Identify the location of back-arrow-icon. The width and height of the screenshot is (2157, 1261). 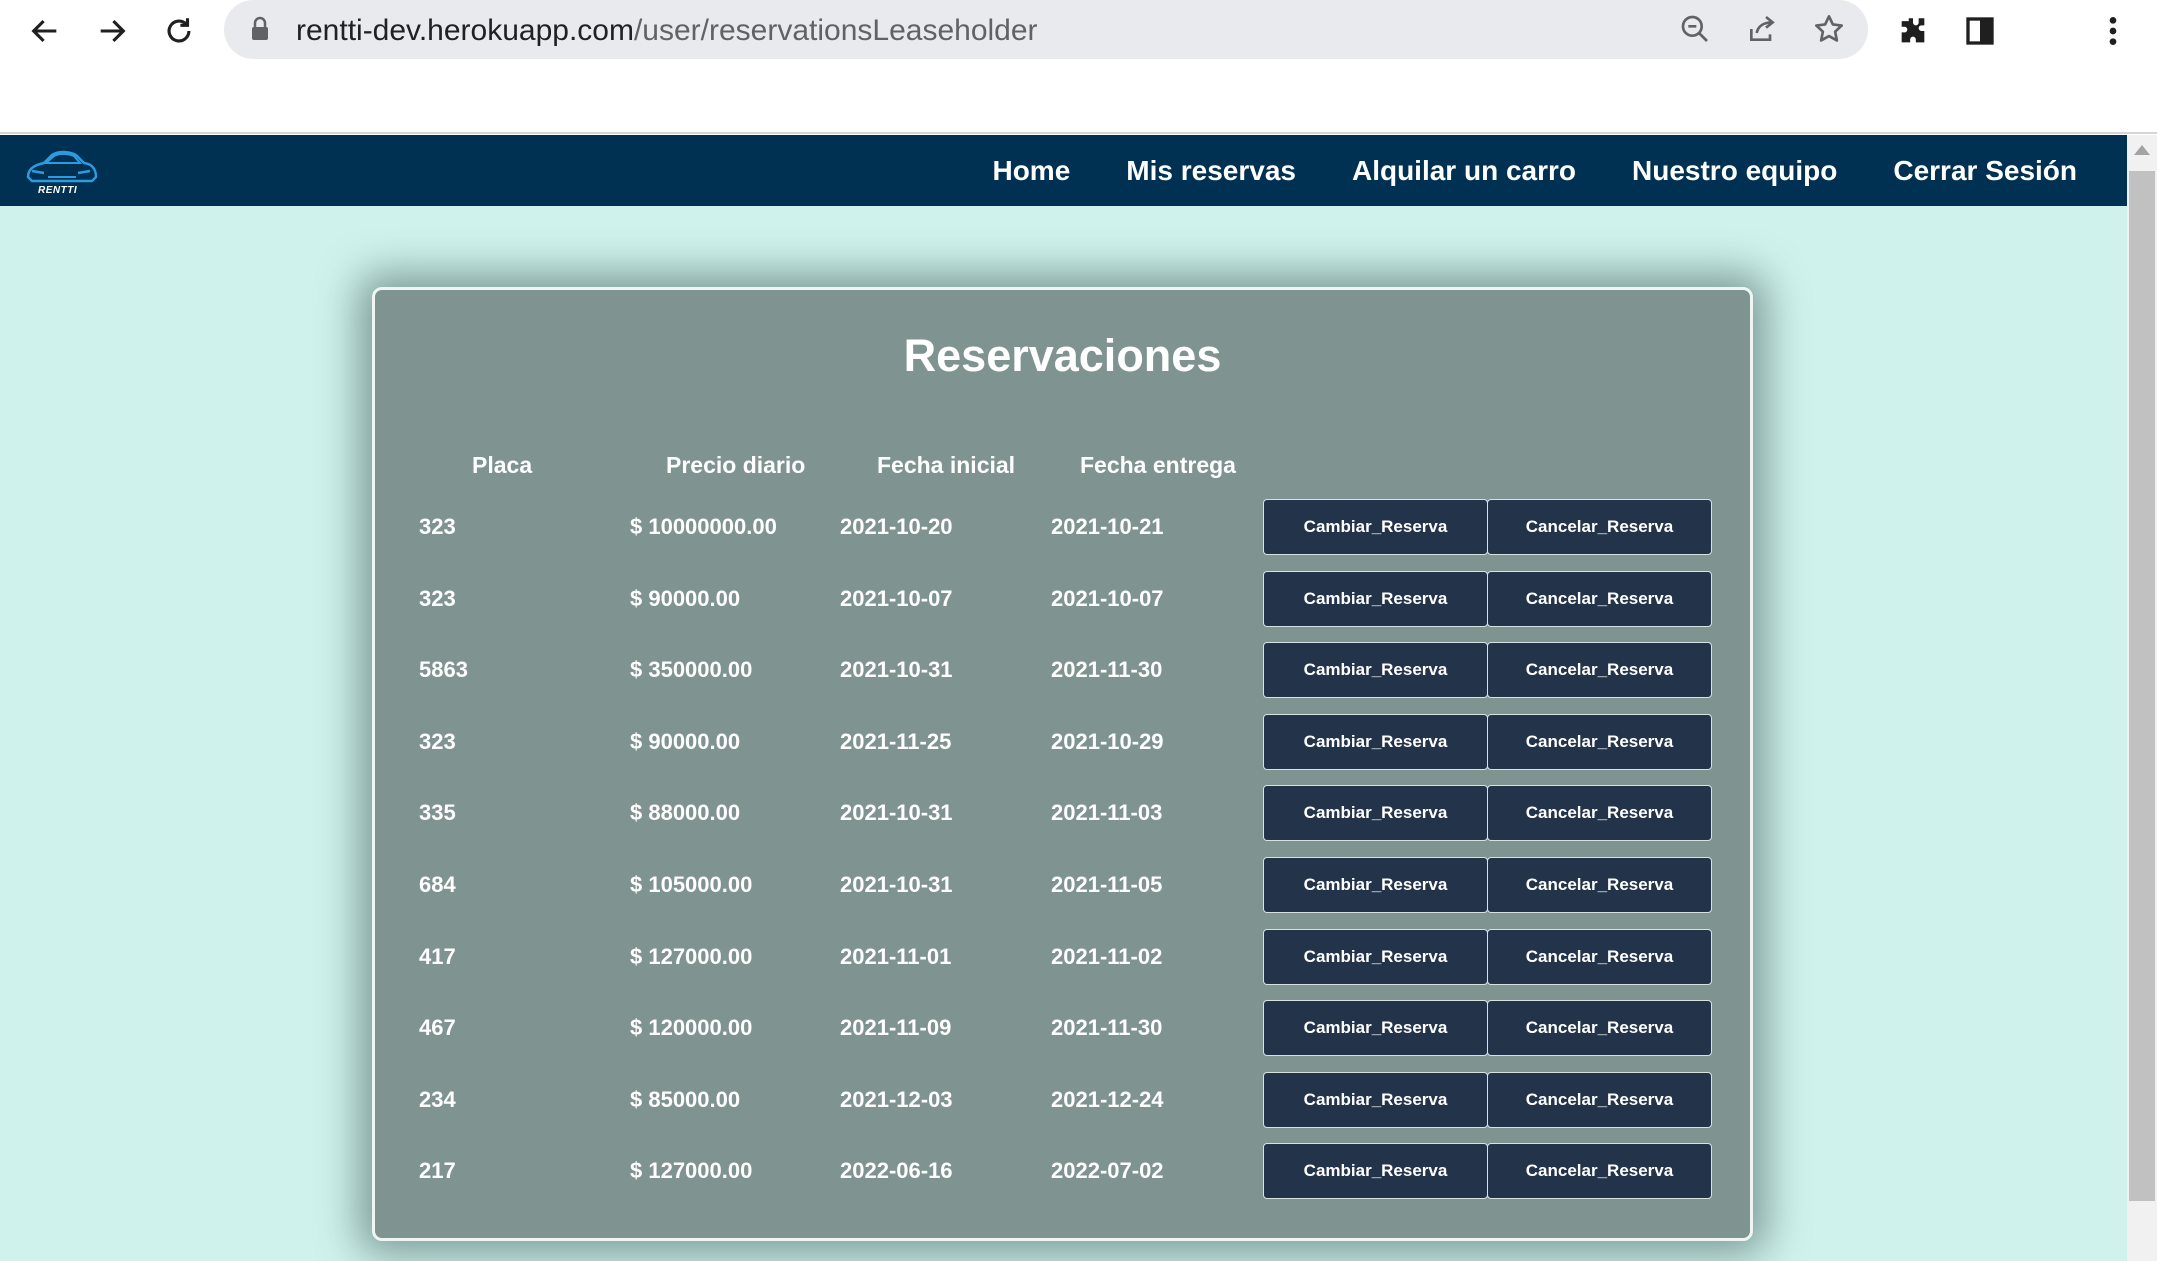
(45, 31).